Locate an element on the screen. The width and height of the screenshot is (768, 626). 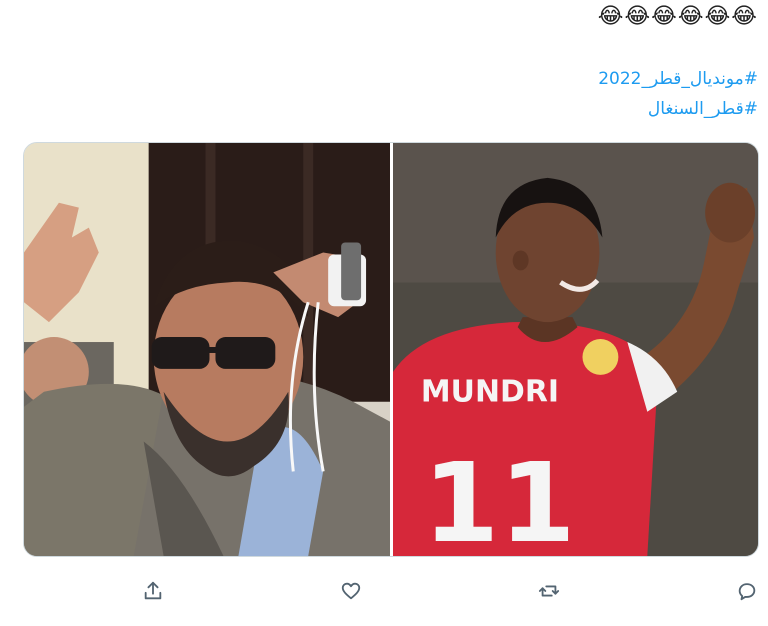
jersey-name: MUNDRI is located at coordinates (490, 392).